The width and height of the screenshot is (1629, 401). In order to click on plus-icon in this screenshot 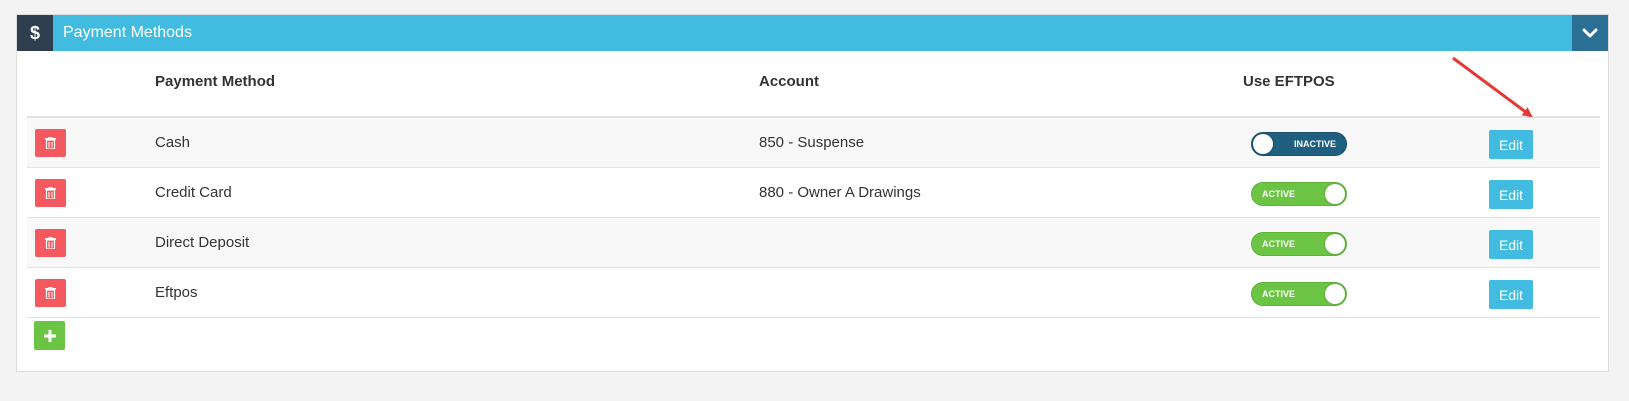, I will do `click(49, 335)`.